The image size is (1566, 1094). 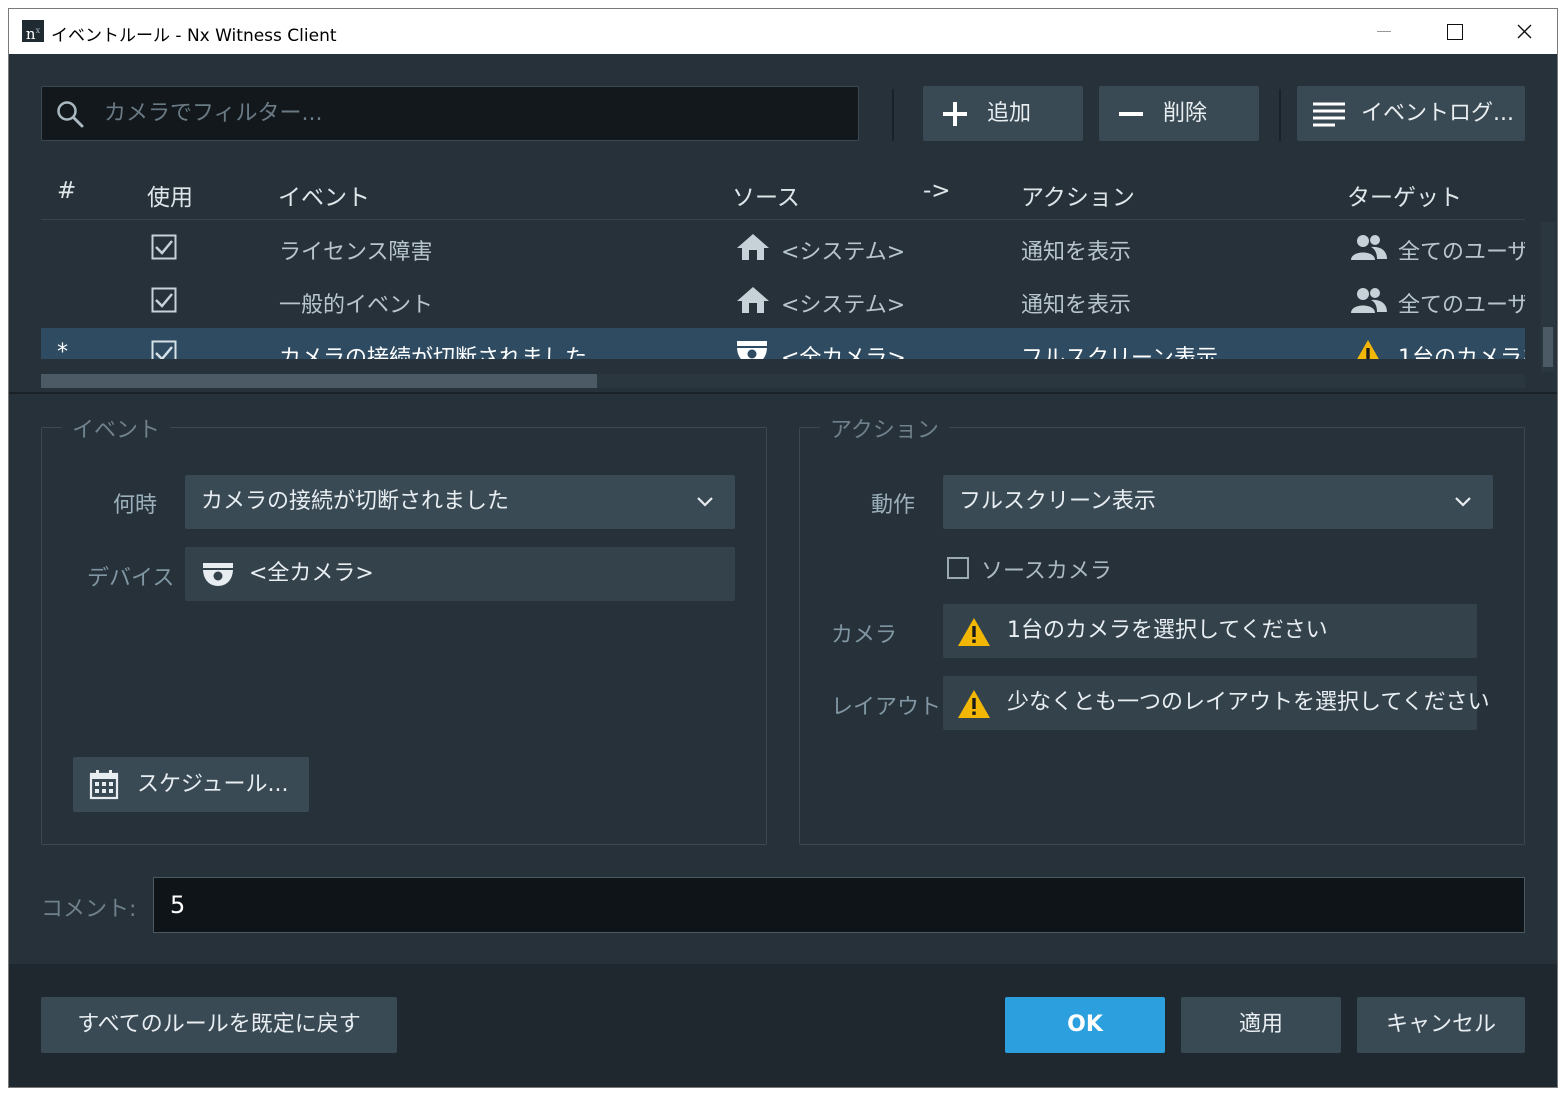 What do you see at coordinates (1119, 352) in the screenshot?
I see `action-cell: フルスクリーン表示` at bounding box center [1119, 352].